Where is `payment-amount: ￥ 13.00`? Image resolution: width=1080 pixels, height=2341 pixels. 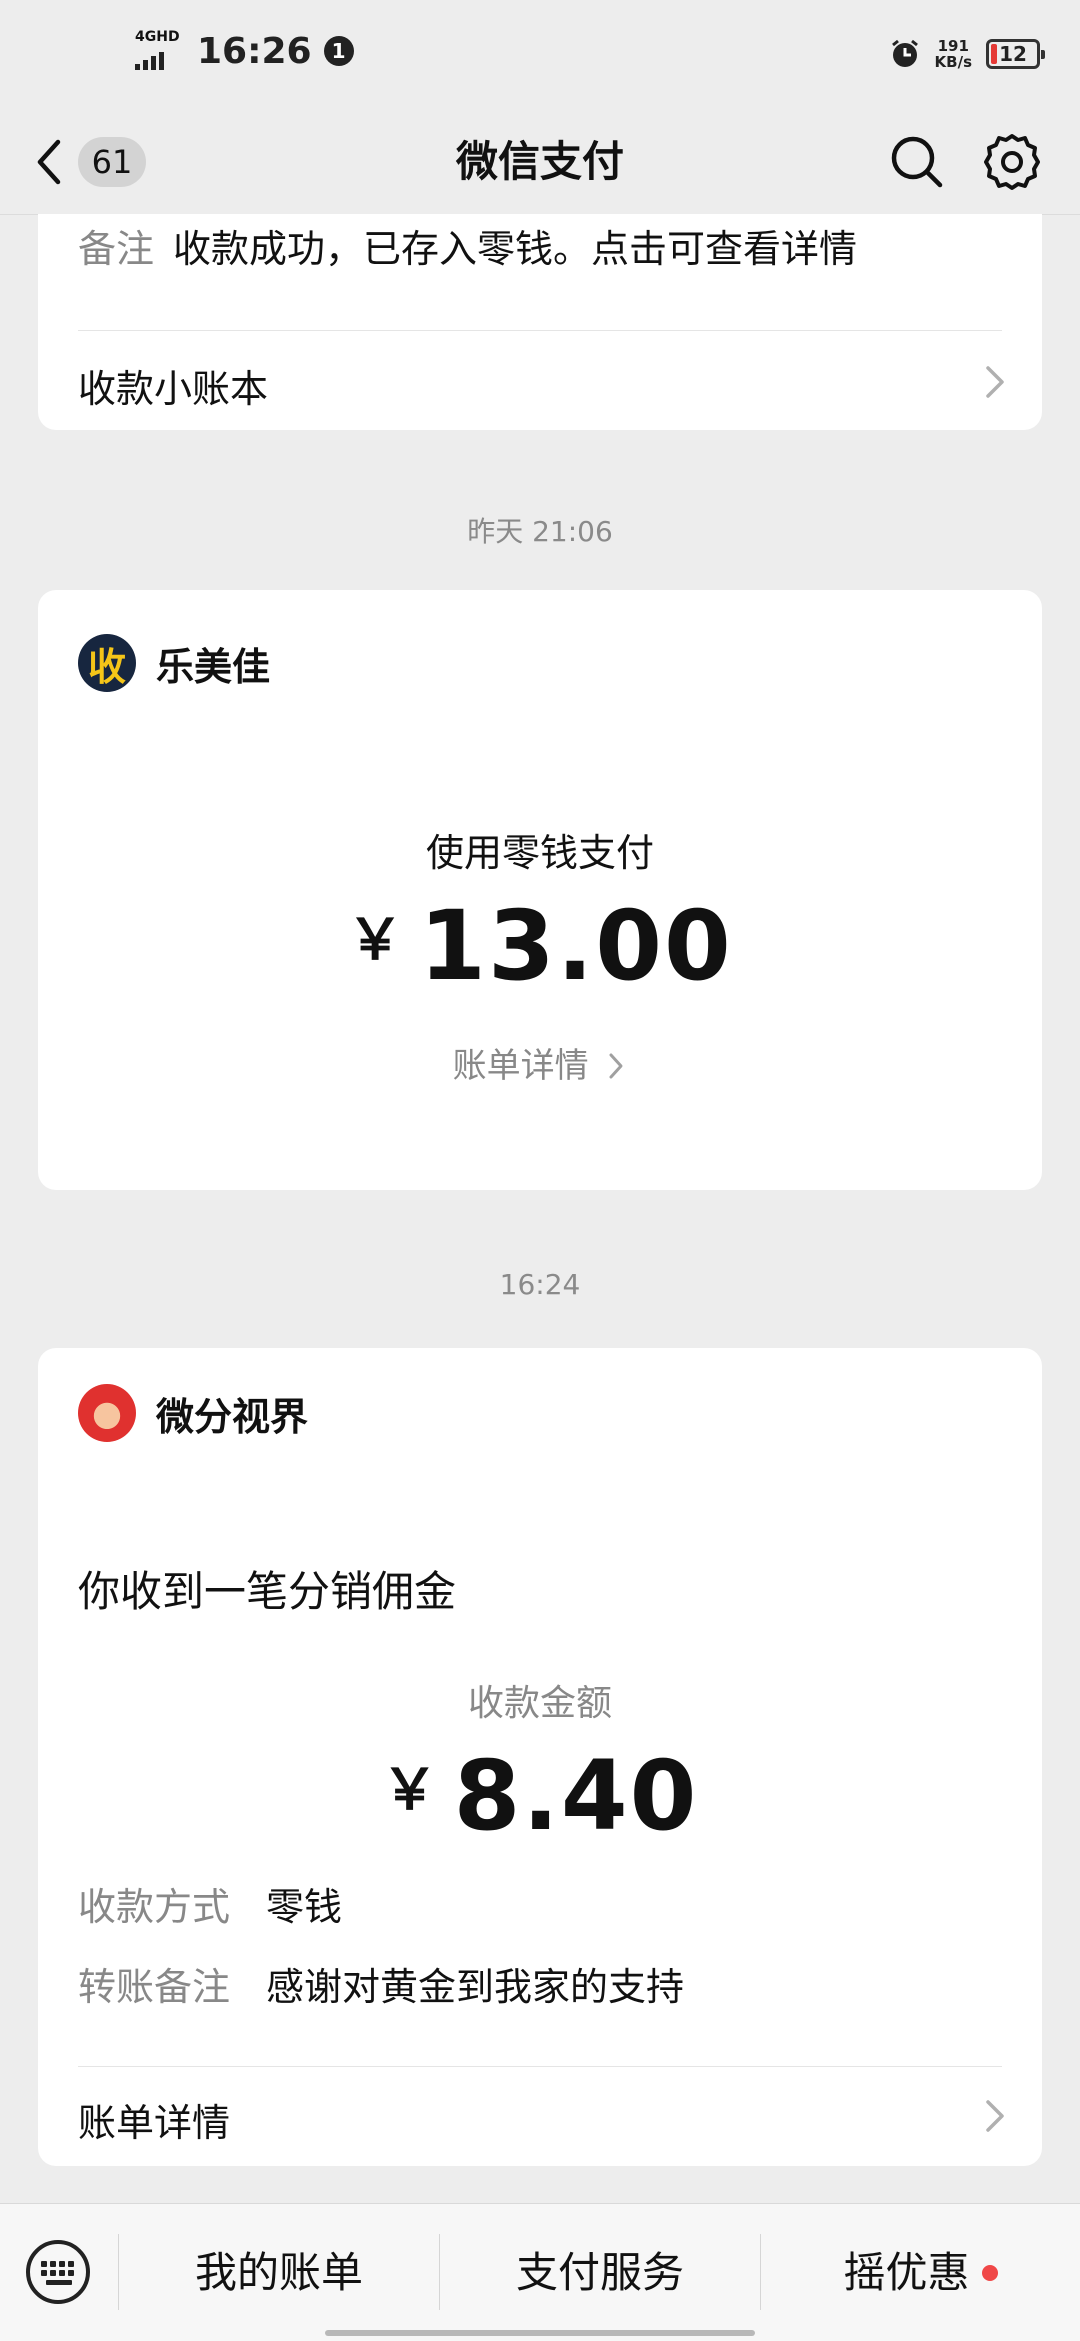 payment-amount: ￥ 13.00 is located at coordinates (540, 946).